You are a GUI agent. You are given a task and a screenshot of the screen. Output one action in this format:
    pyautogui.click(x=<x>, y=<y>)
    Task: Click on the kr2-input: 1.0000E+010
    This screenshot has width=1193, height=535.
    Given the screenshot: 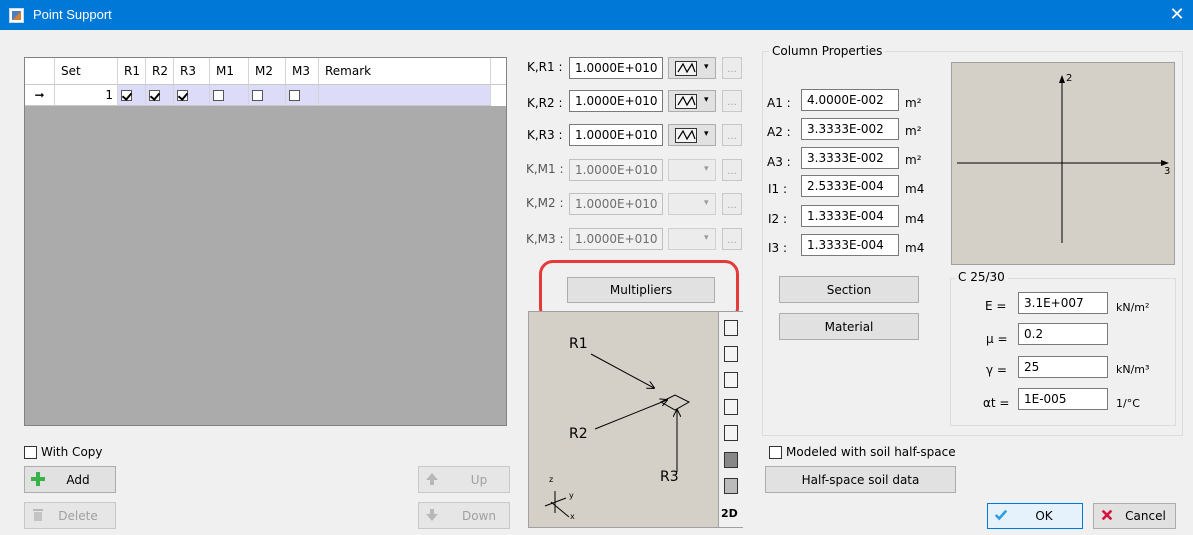 What is the action you would take?
    pyautogui.click(x=616, y=101)
    